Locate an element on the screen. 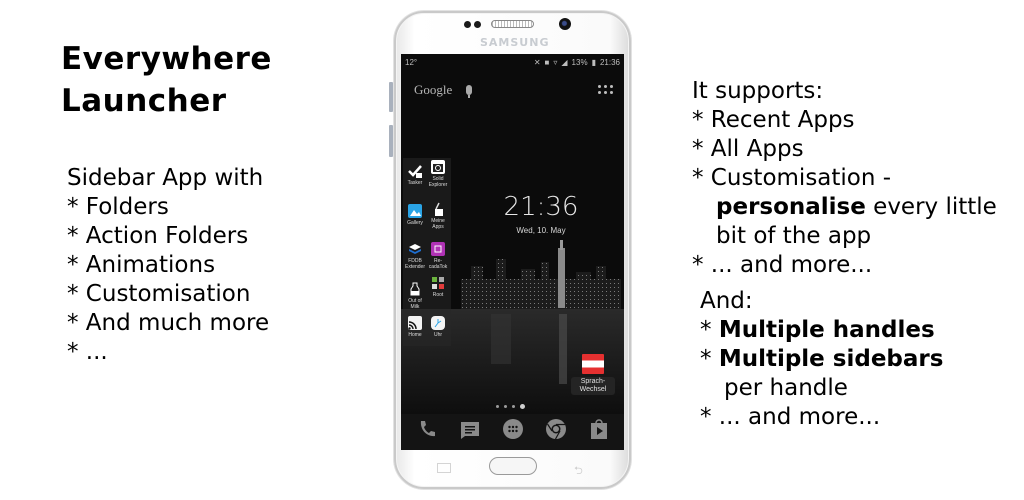 The height and width of the screenshot is (500, 1024). phone-icon is located at coordinates (427, 429).